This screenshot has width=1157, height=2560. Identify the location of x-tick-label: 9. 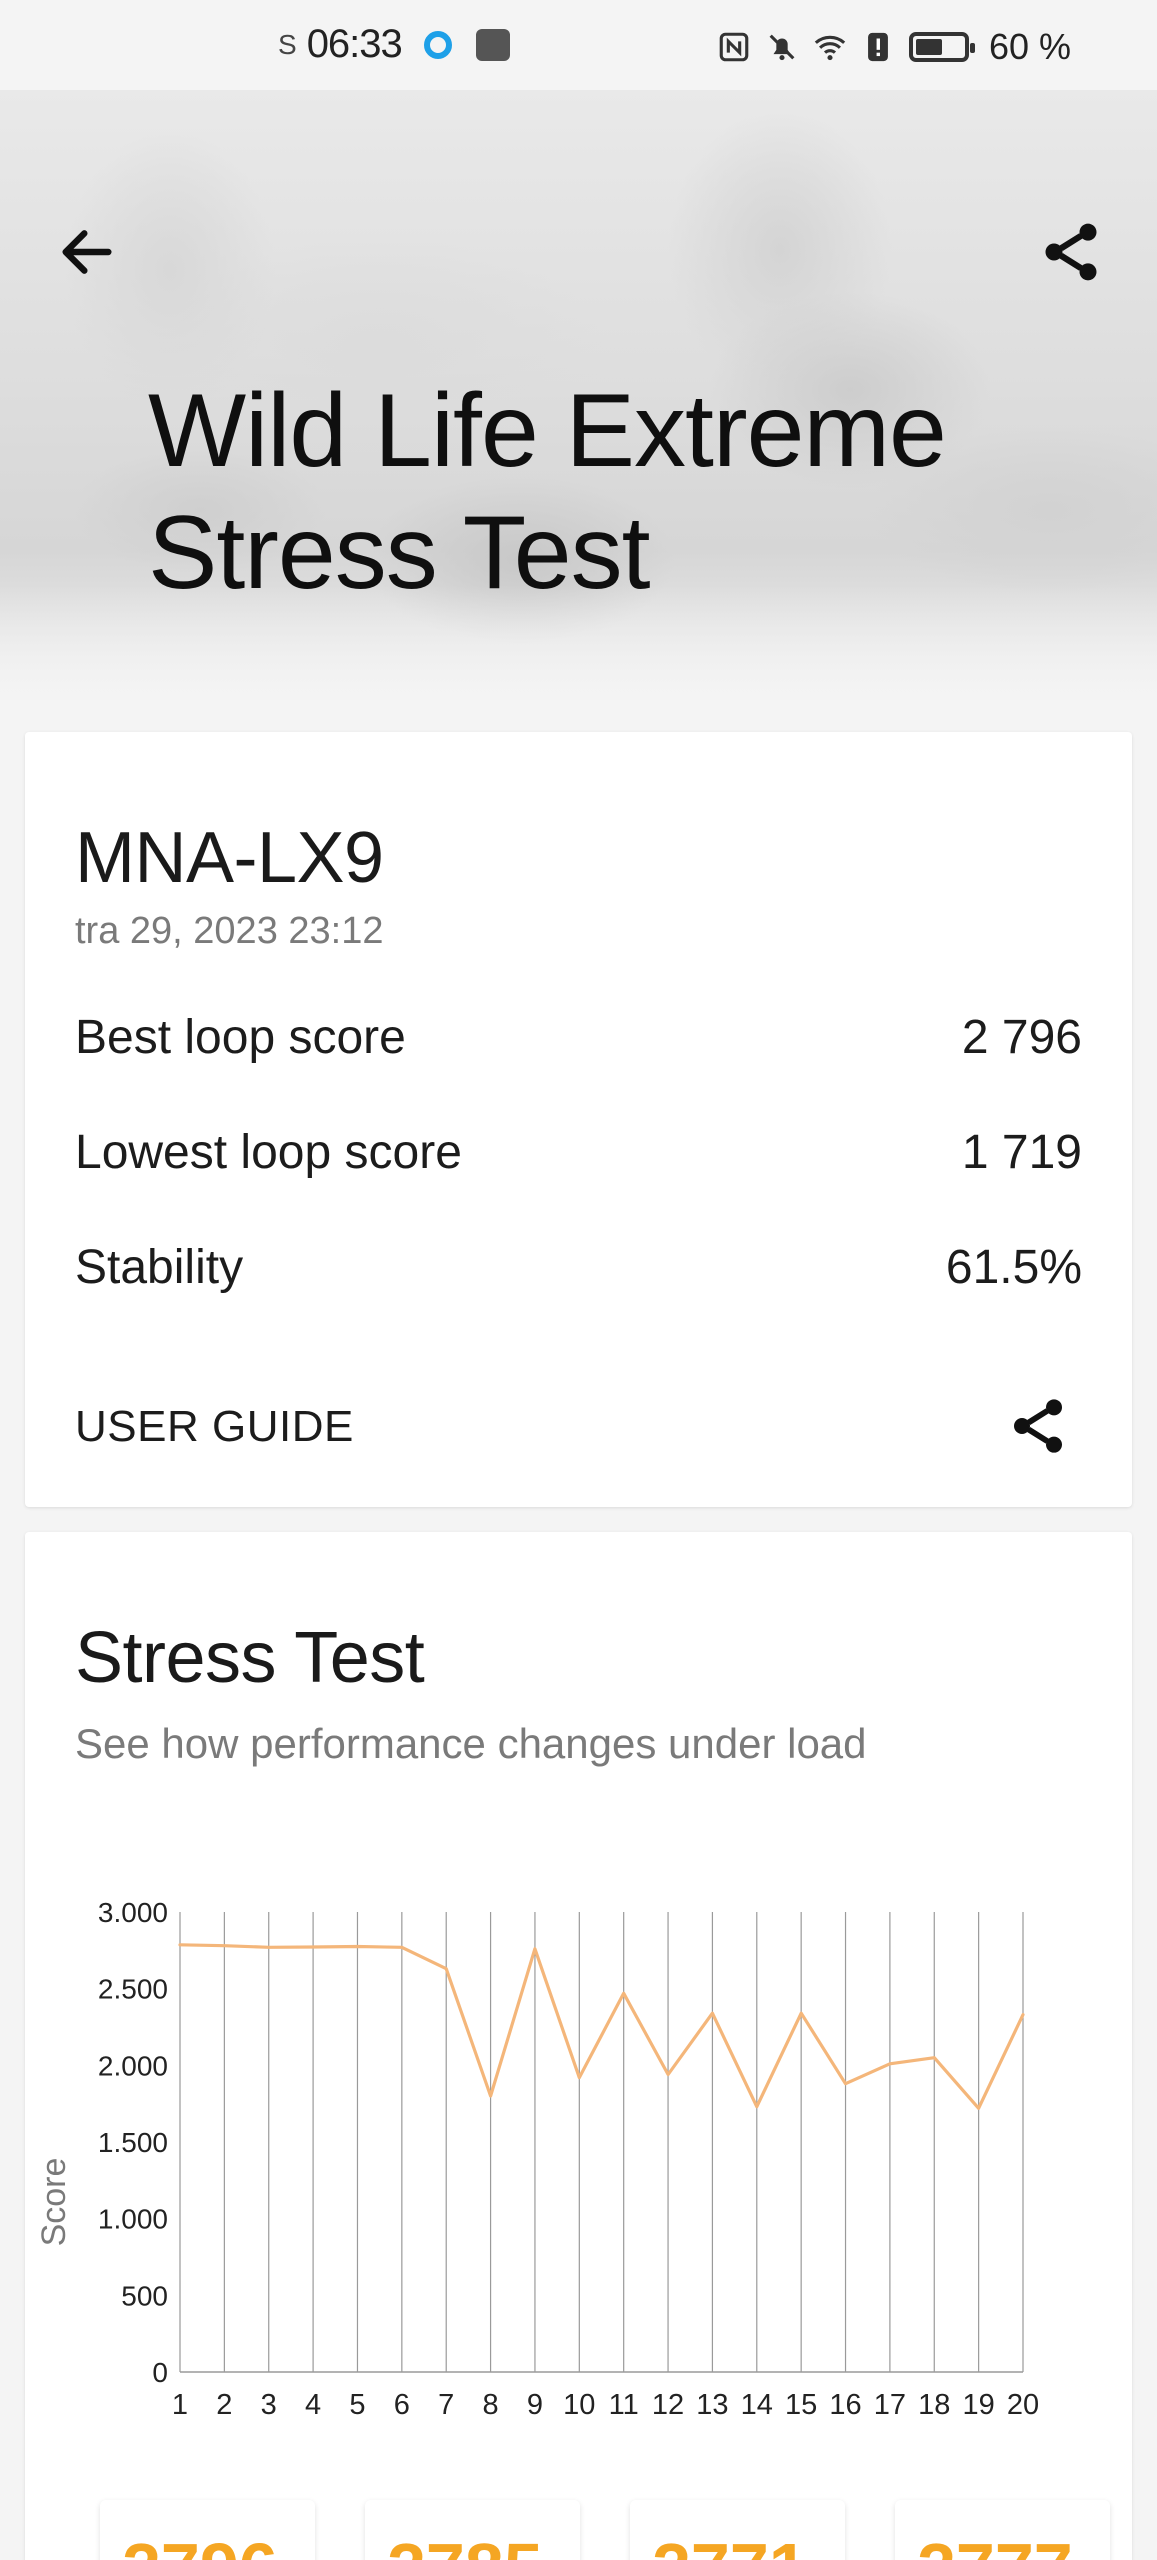
(535, 2405).